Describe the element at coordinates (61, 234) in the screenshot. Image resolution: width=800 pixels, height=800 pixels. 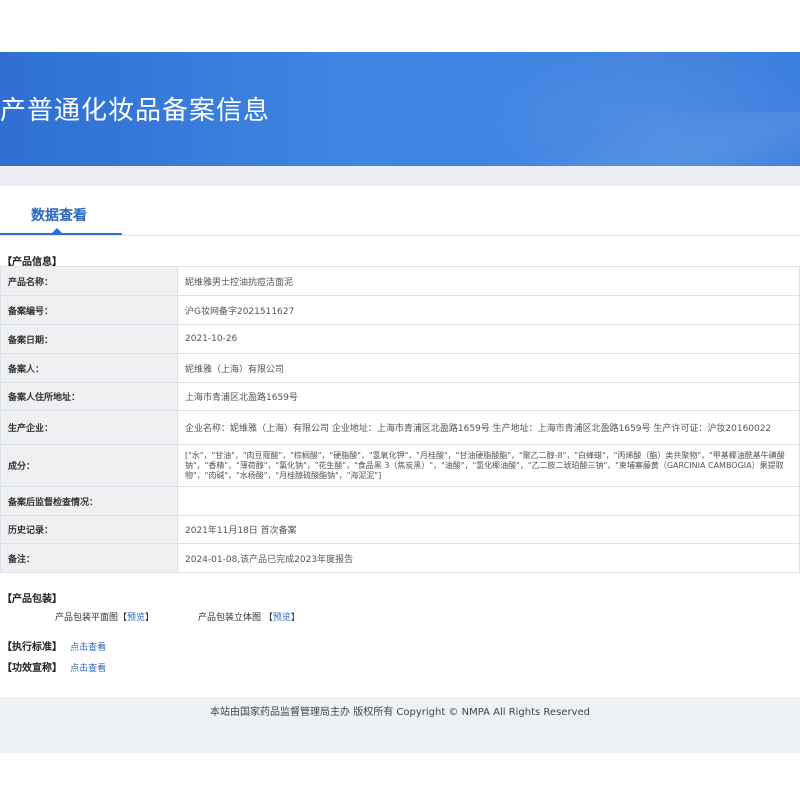
I see `tab-active-indicator` at that location.